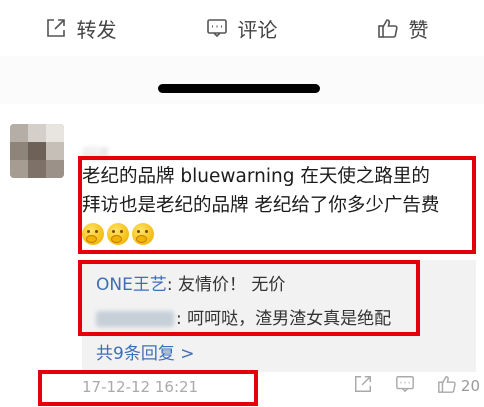 This screenshot has height=407, width=484. What do you see at coordinates (277, 234) in the screenshot?
I see `emoji-row` at bounding box center [277, 234].